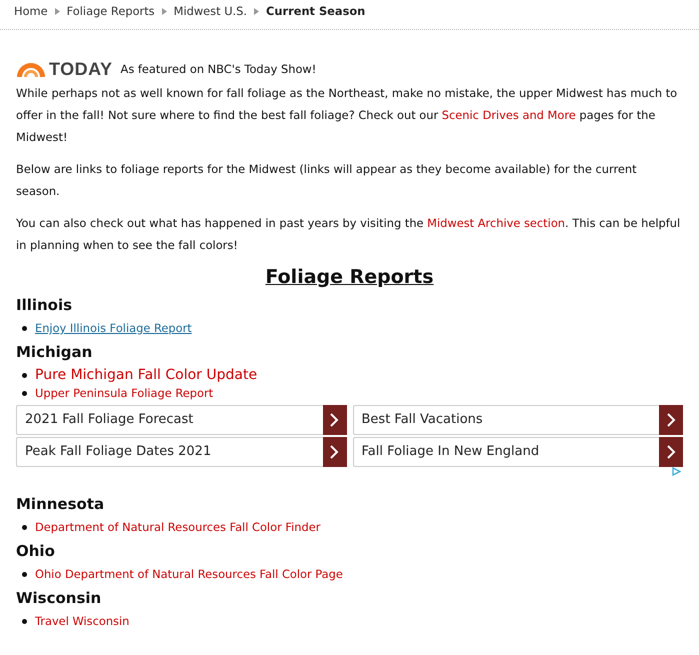 This screenshot has width=699, height=655. I want to click on ad-link: Fall Foliage In New England, so click(517, 452).